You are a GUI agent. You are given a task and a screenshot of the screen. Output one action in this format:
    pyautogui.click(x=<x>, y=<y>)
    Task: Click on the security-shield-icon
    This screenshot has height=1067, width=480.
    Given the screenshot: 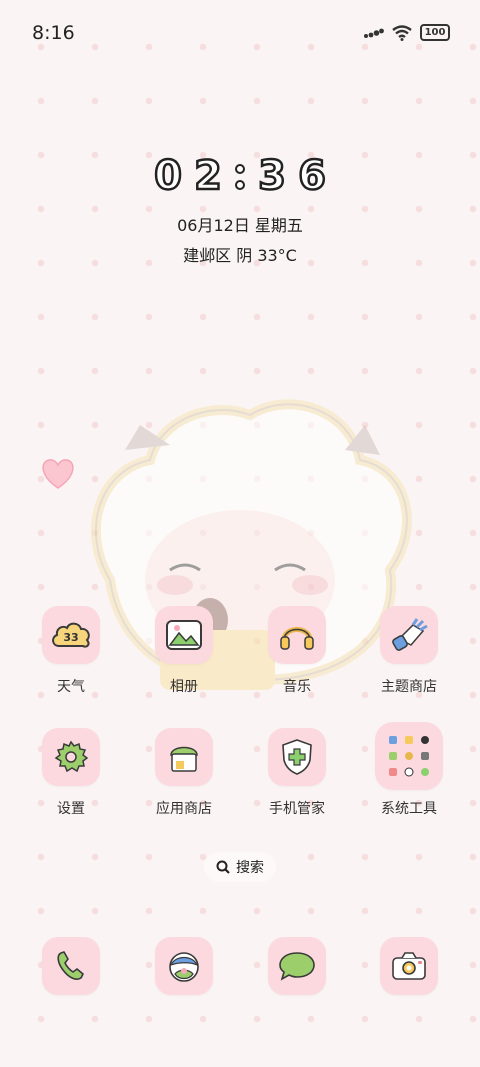 What is the action you would take?
    pyautogui.click(x=297, y=757)
    